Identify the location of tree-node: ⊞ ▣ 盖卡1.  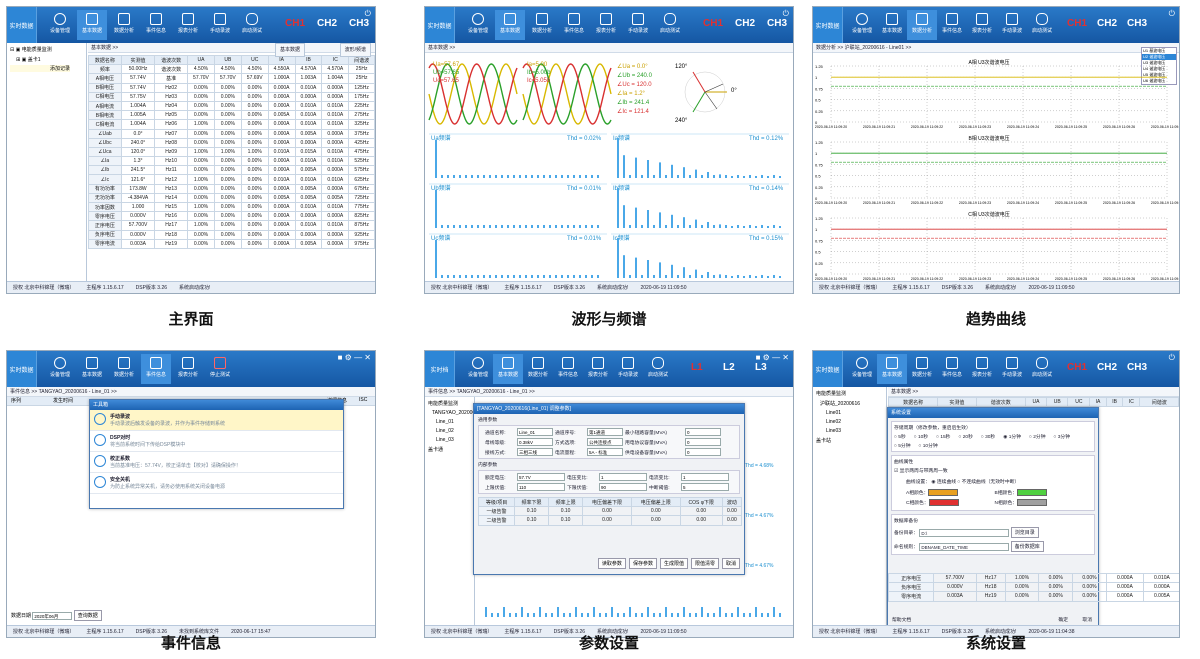
(46, 59).